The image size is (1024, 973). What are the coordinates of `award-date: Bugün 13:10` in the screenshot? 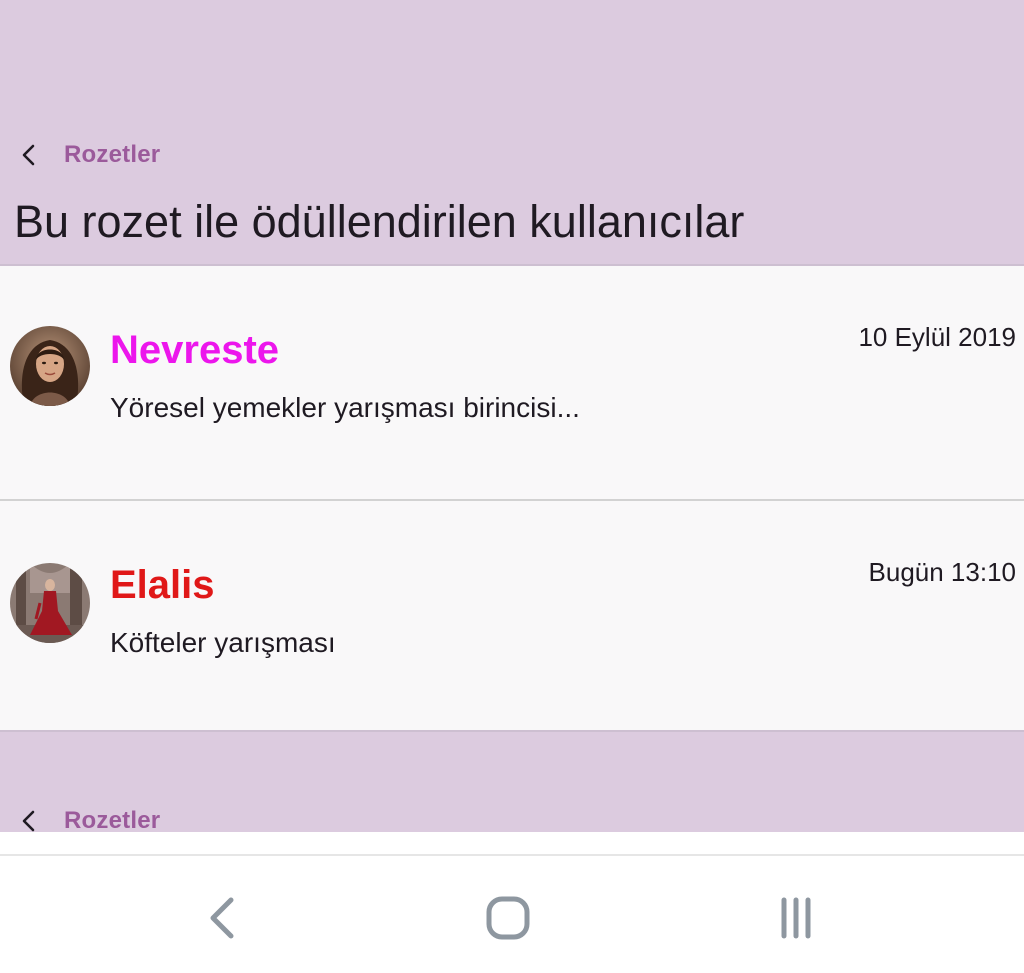 It's located at (942, 572).